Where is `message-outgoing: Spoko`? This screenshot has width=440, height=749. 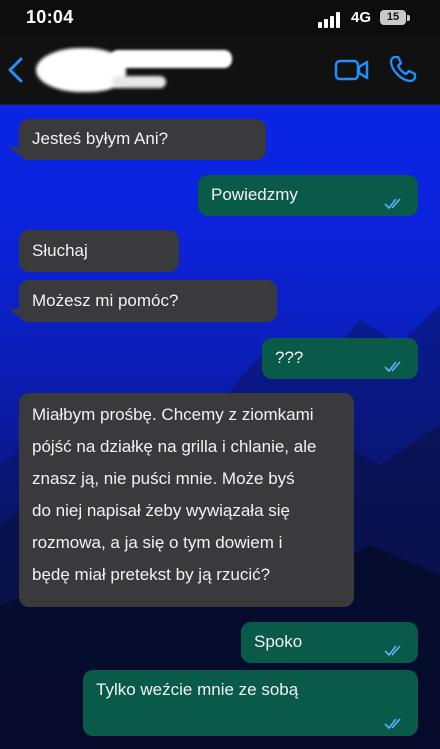 message-outgoing: Spoko is located at coordinates (329, 642).